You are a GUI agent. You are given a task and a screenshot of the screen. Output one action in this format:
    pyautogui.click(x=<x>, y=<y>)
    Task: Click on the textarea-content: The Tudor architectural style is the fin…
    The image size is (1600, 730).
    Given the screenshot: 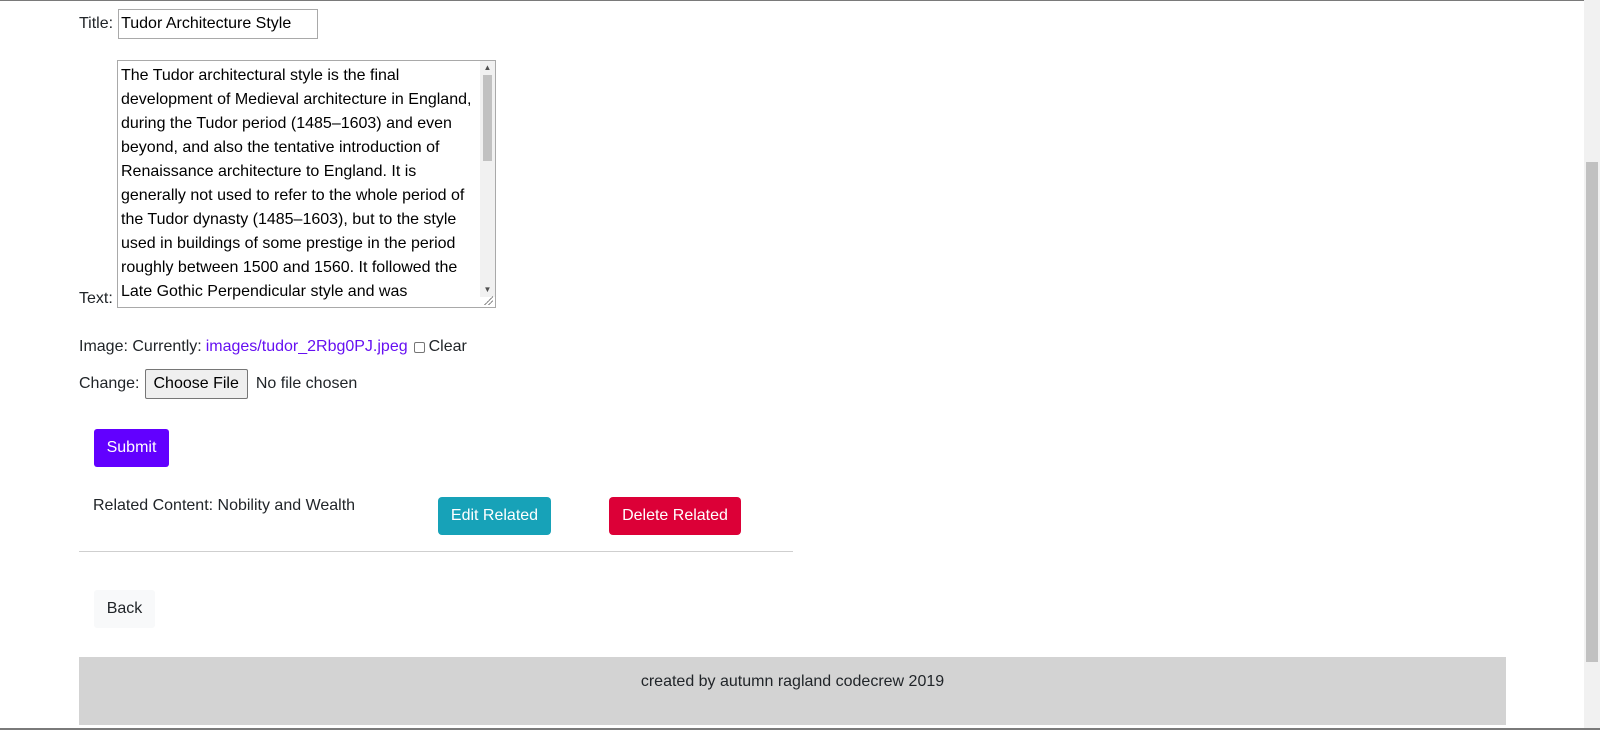 What is the action you would take?
    pyautogui.click(x=296, y=183)
    